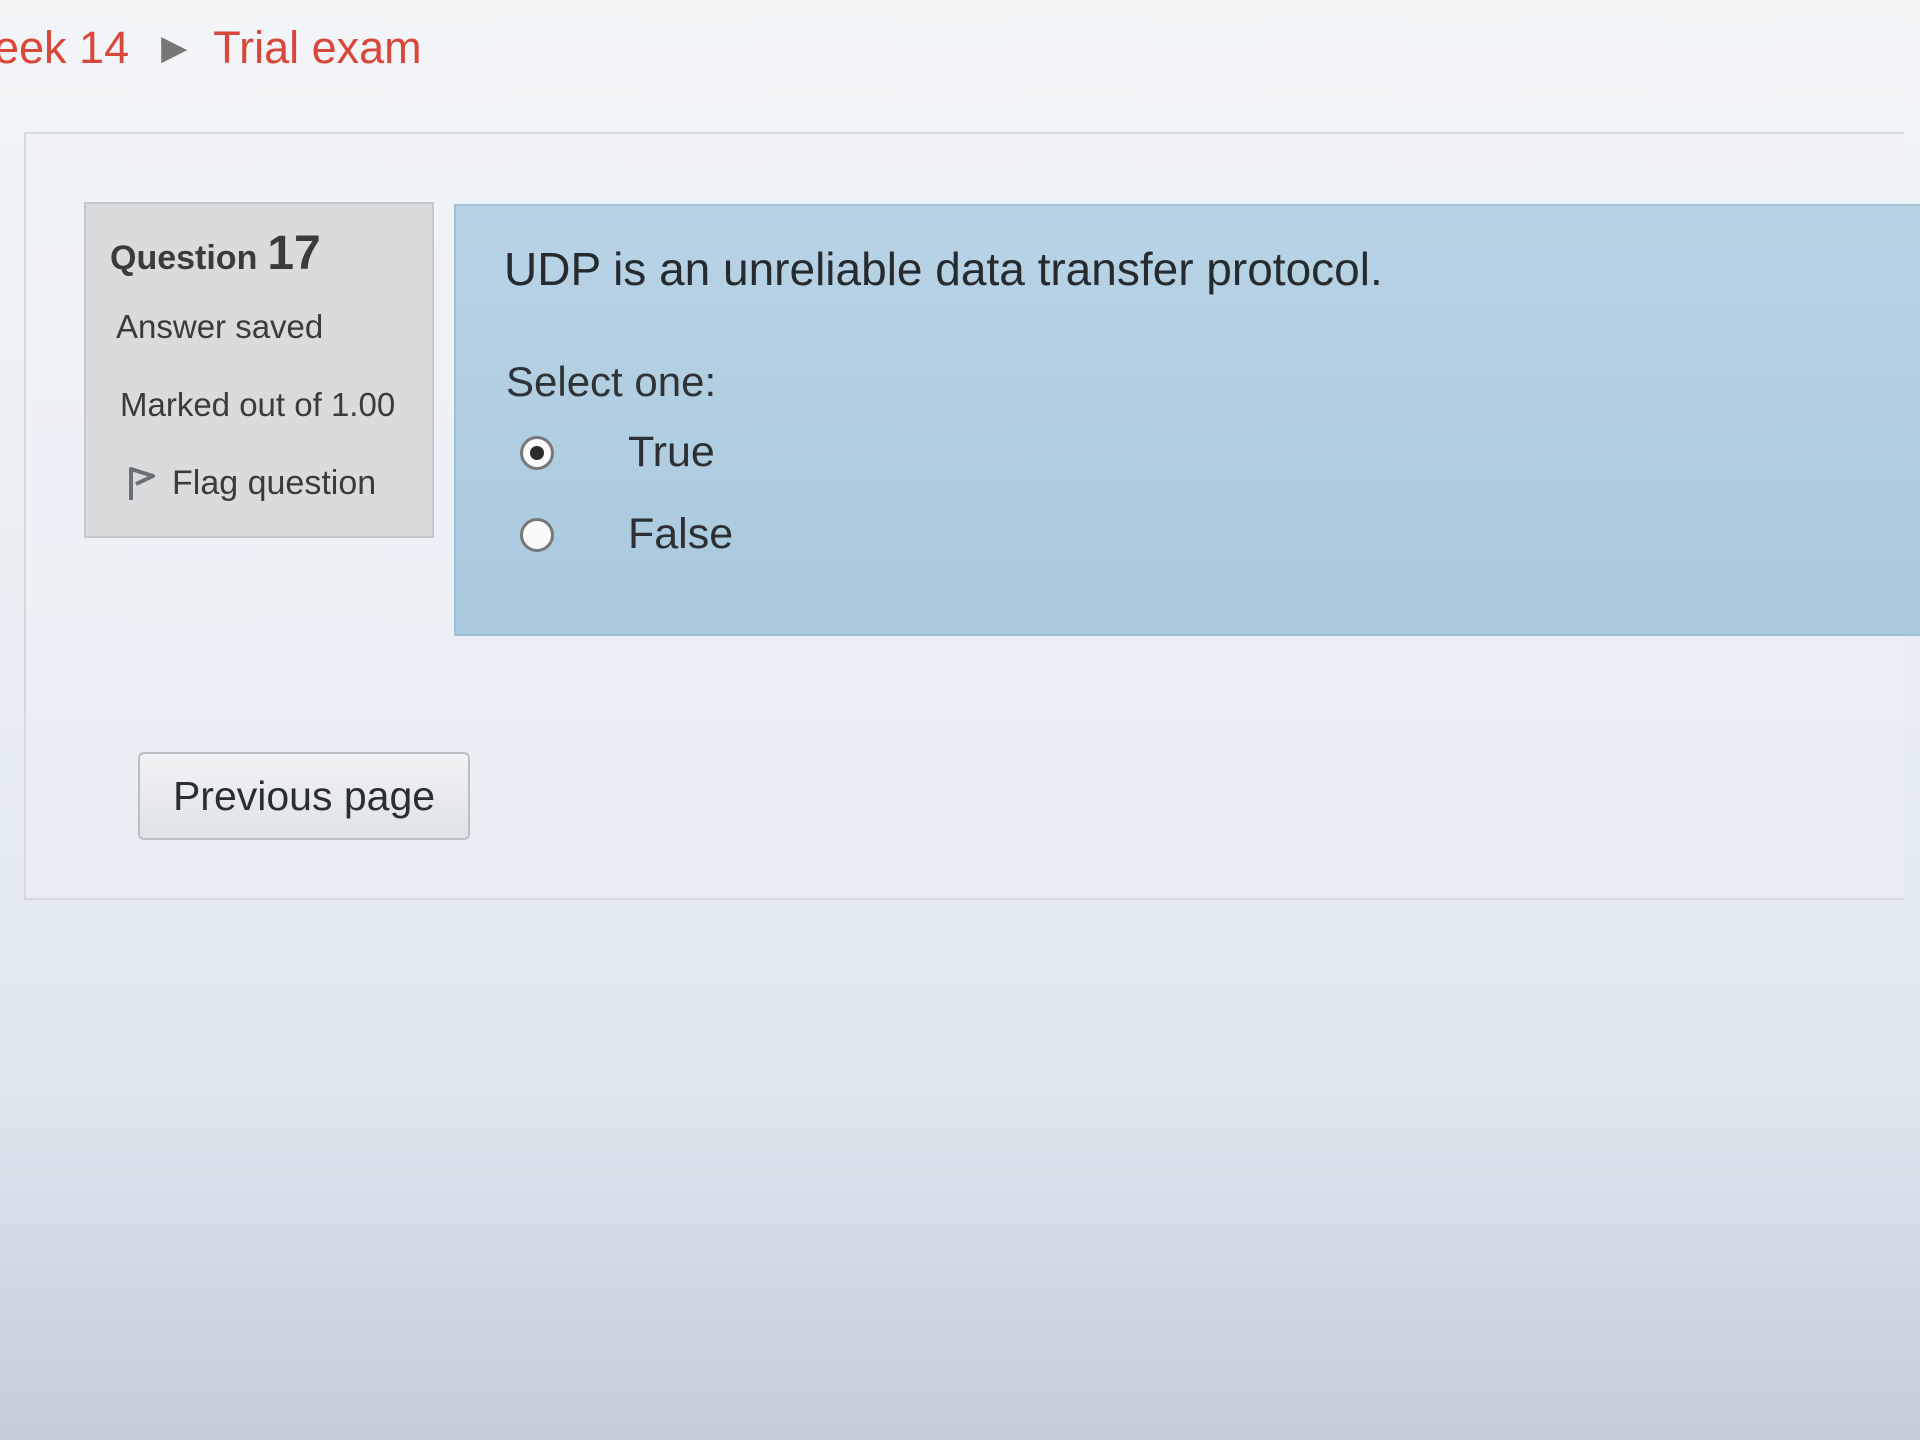 Image resolution: width=1920 pixels, height=1440 pixels. I want to click on flag-question-link: Flag question, so click(251, 483).